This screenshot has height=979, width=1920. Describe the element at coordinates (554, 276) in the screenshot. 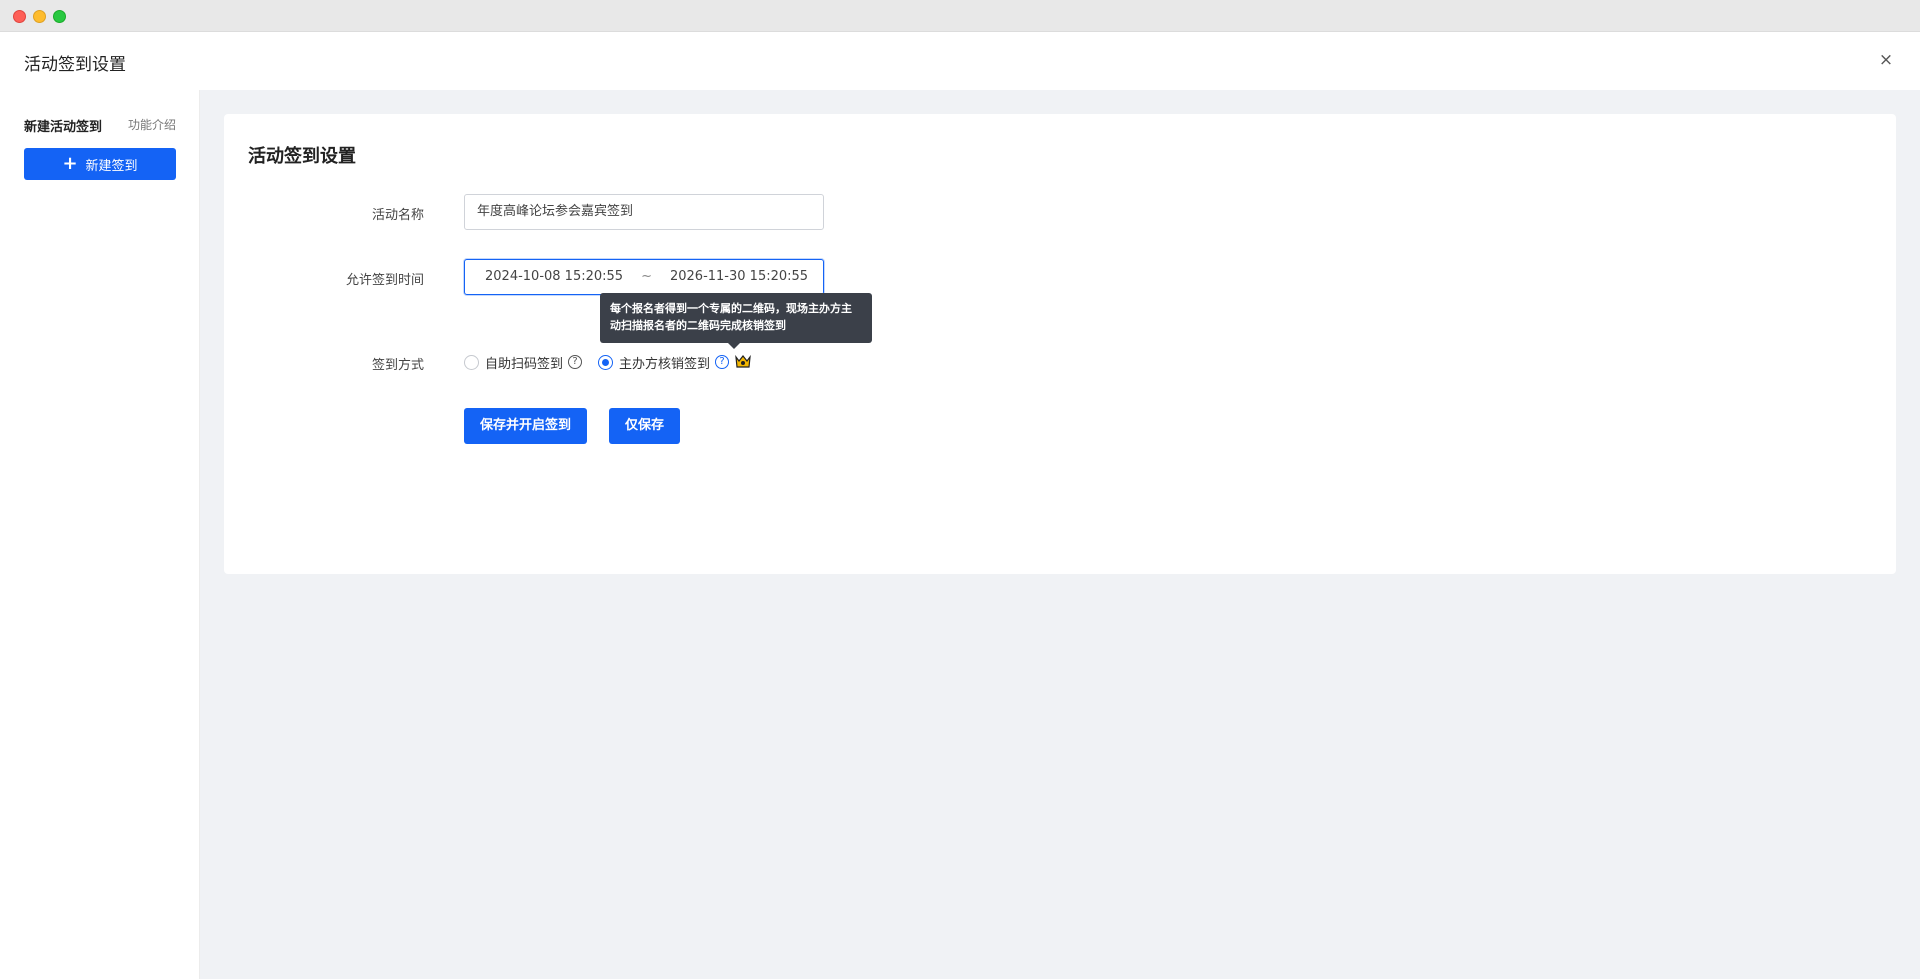

I see `start-time-value: 2024-10-08 15:20:55` at that location.